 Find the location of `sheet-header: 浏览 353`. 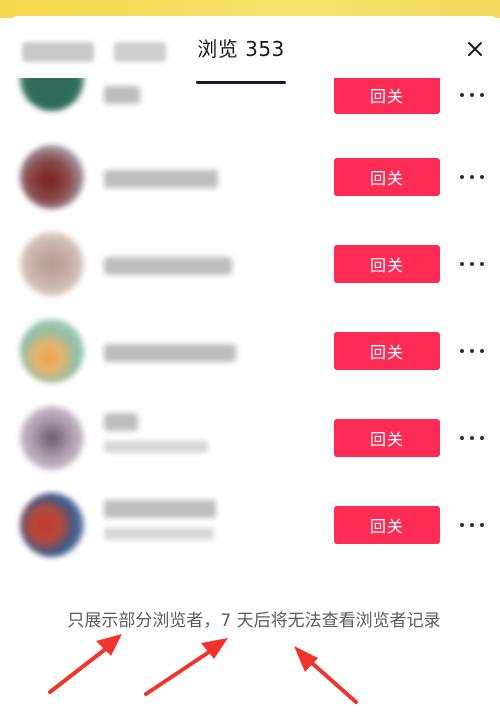

sheet-header: 浏览 353 is located at coordinates (254, 50).